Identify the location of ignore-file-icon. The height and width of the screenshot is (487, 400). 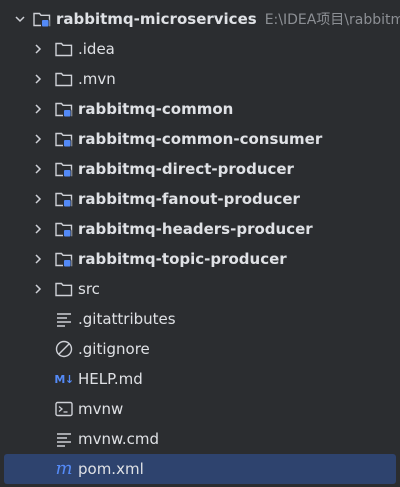
(64, 349).